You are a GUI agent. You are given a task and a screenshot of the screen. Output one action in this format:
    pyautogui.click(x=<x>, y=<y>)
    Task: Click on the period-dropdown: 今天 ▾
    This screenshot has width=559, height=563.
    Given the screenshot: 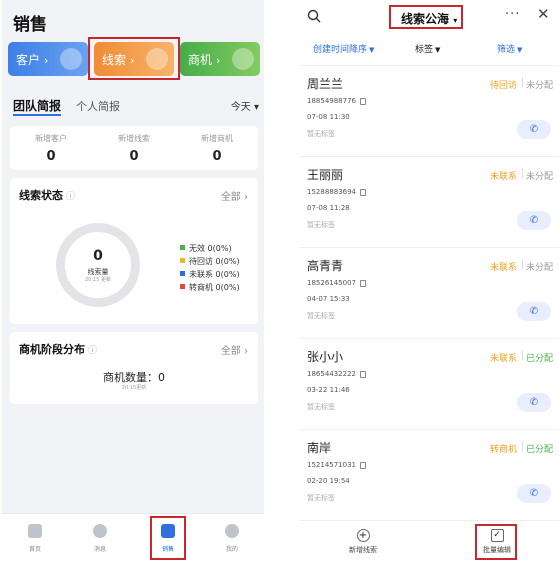 What is the action you would take?
    pyautogui.click(x=245, y=105)
    